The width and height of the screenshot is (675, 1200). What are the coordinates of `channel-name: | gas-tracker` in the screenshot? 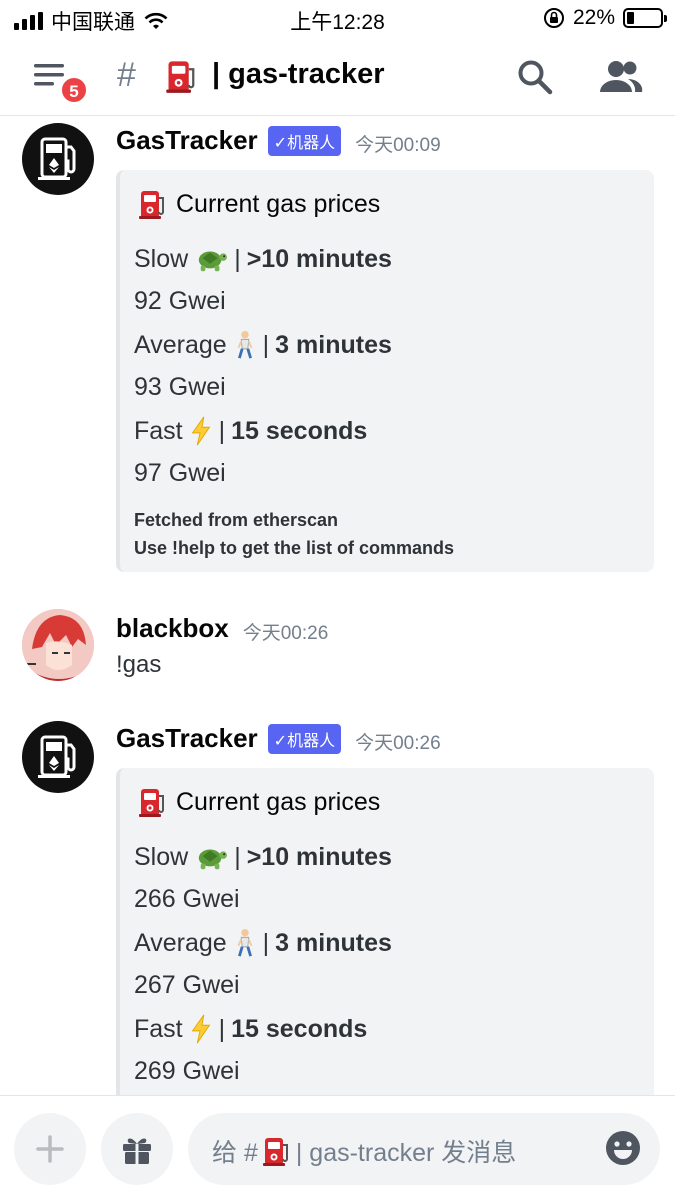 It's located at (298, 74).